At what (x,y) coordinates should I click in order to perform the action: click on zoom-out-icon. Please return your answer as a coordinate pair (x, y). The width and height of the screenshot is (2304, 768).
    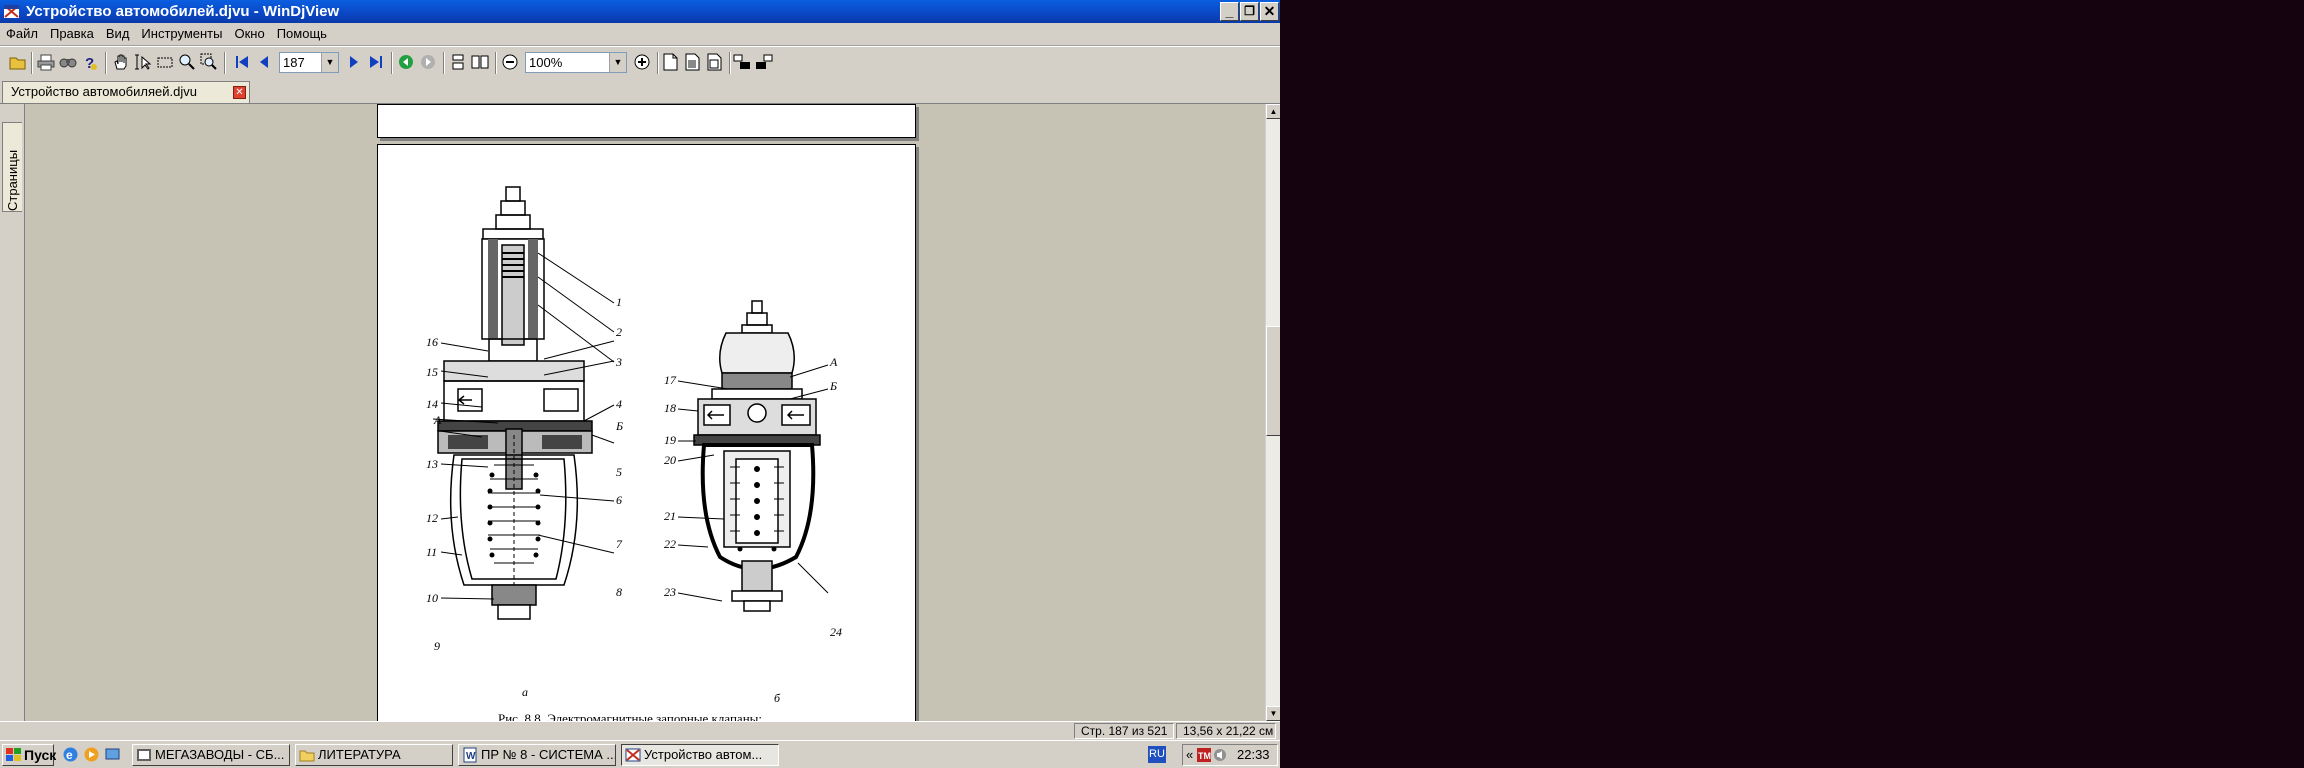
    Looking at the image, I should click on (510, 62).